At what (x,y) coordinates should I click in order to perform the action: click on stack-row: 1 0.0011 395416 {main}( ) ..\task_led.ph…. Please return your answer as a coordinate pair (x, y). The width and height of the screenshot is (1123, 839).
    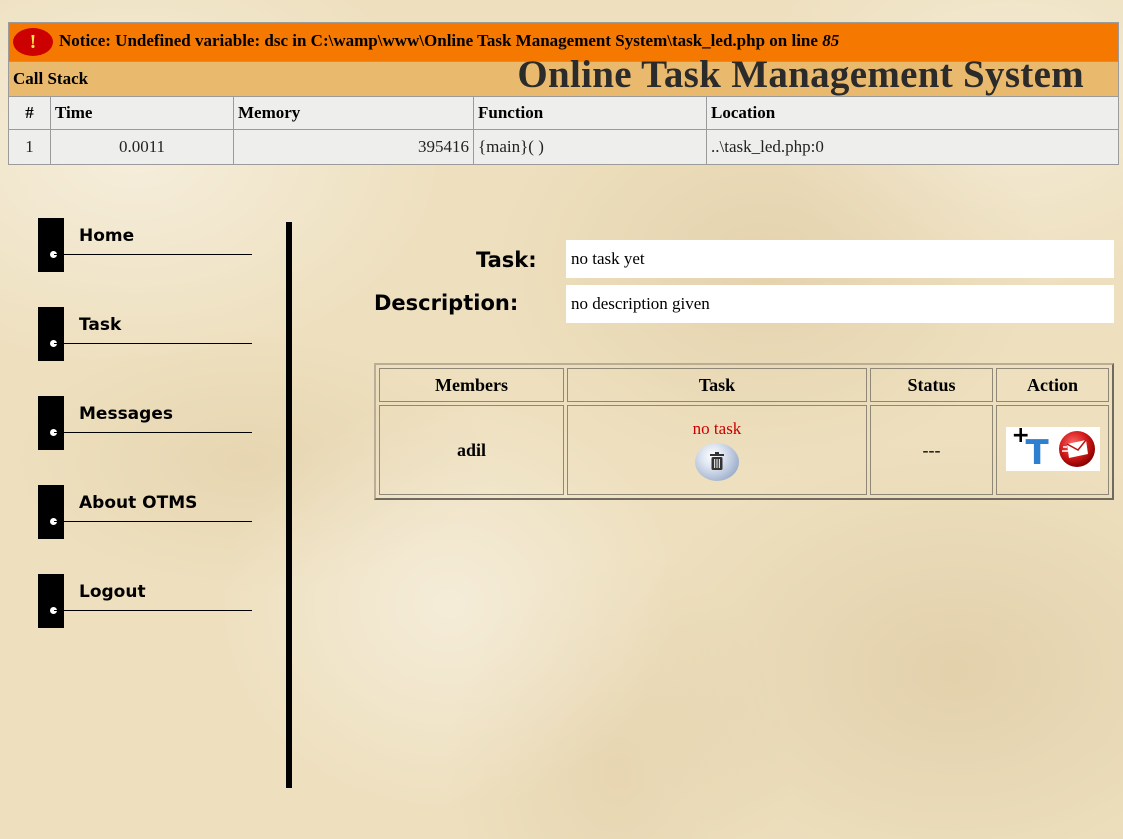
    Looking at the image, I should click on (563, 147).